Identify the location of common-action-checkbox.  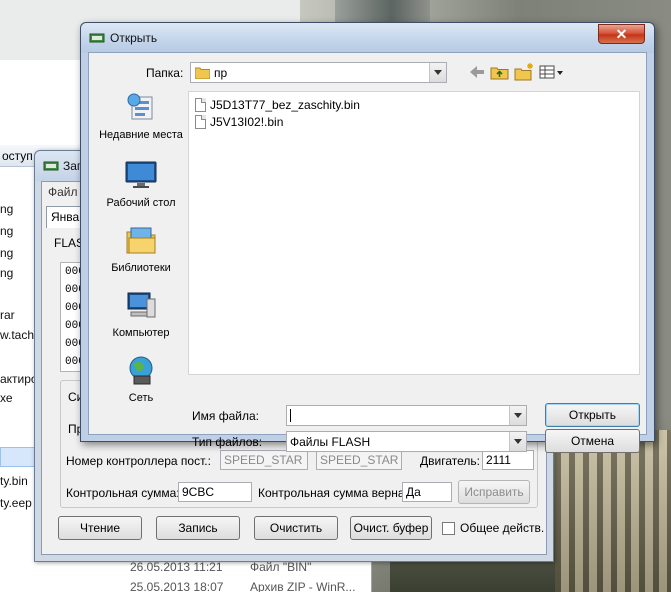
(448, 528).